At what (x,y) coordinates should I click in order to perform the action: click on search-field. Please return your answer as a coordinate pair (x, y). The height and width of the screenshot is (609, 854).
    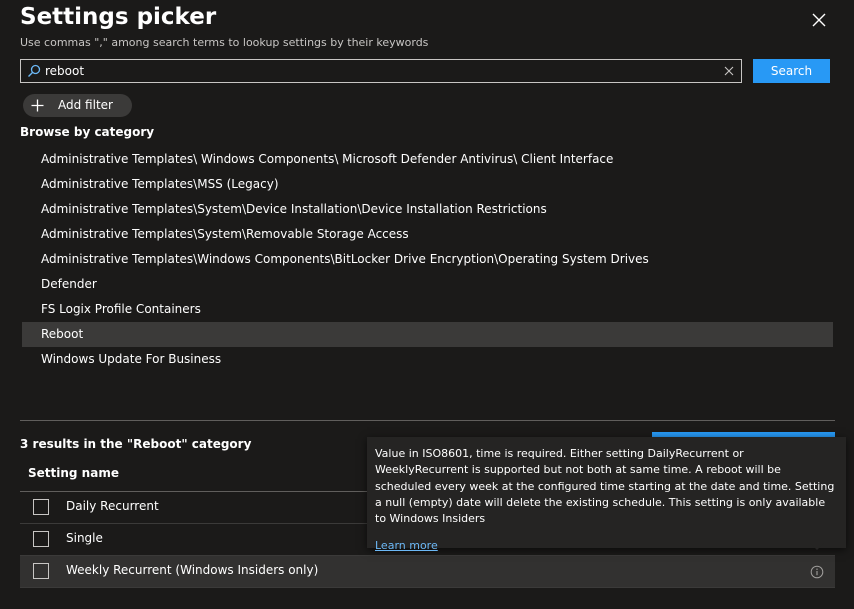
    Looking at the image, I should click on (381, 71).